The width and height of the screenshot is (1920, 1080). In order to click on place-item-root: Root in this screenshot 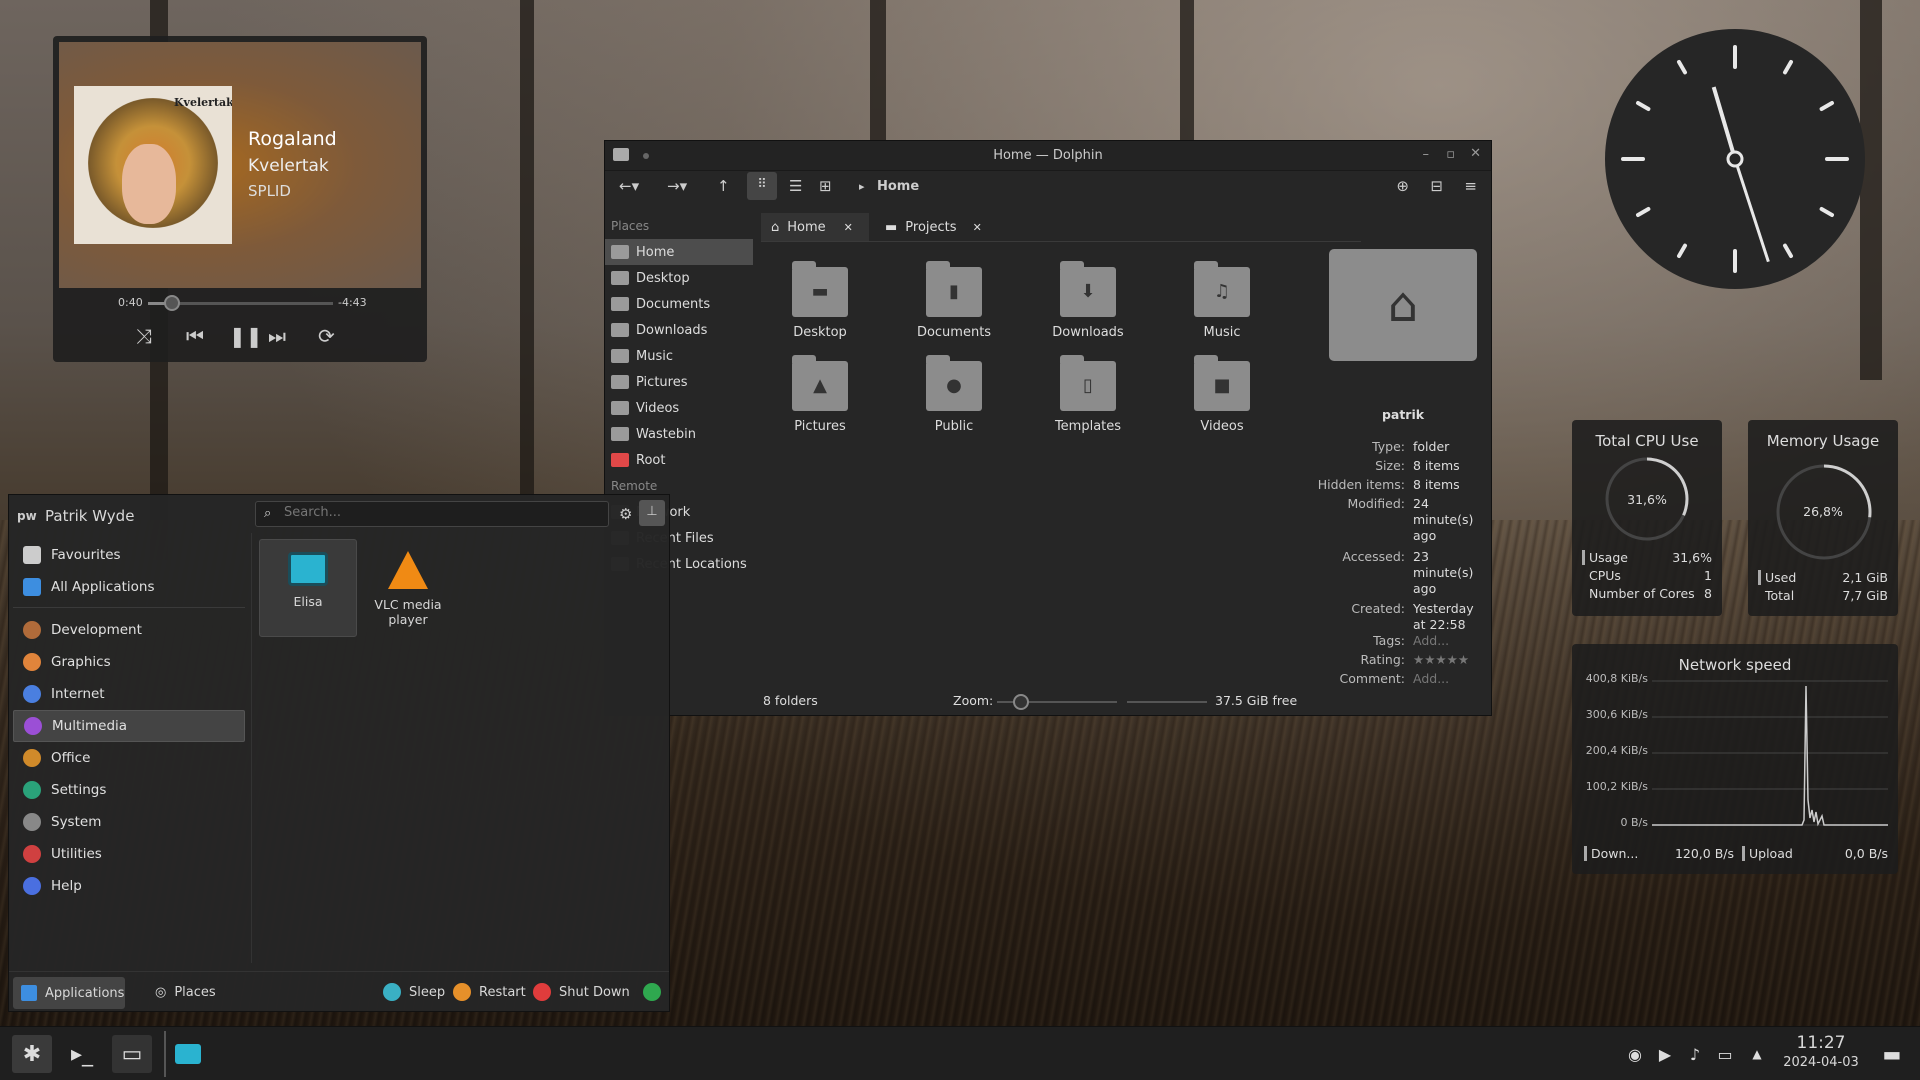, I will do `click(679, 460)`.